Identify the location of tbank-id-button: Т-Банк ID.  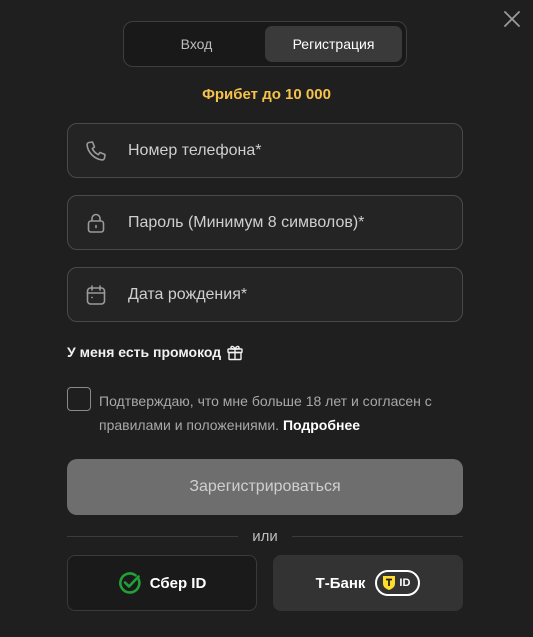
(368, 583).